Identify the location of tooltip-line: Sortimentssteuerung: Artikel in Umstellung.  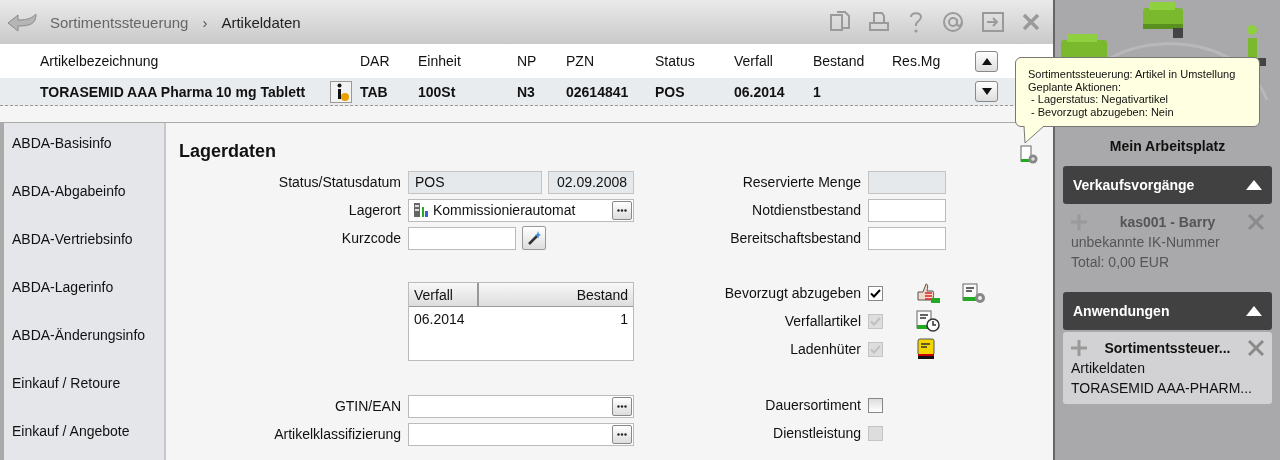
(1132, 74).